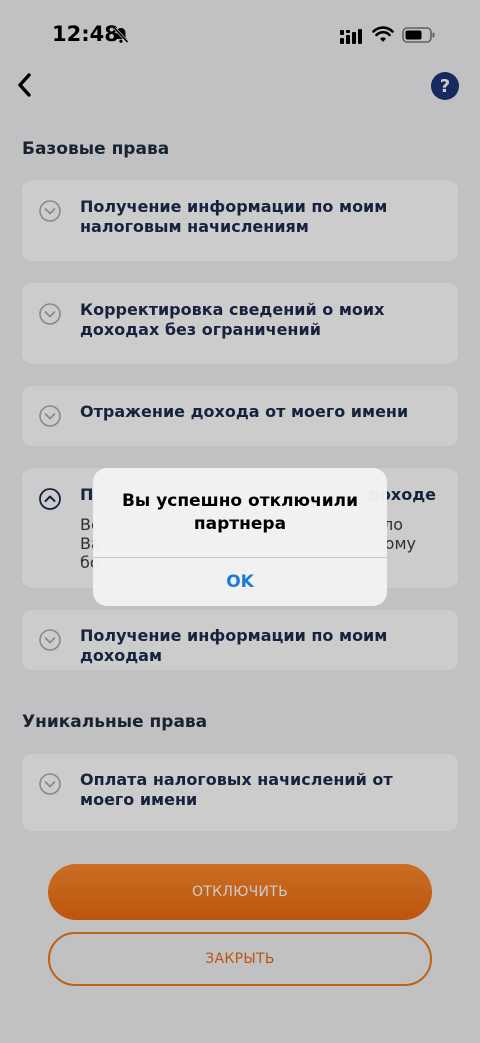 Image resolution: width=480 pixels, height=1043 pixels. I want to click on alert-title: Вы успешно отключили партнера, so click(240, 512).